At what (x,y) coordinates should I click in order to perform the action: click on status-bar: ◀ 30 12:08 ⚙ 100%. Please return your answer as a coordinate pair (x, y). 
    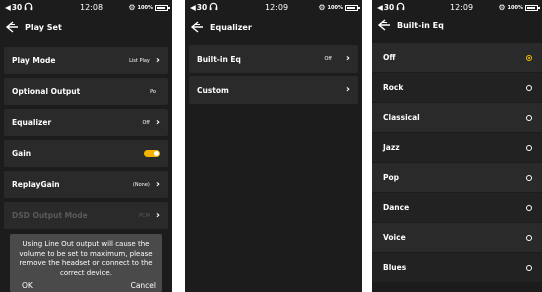
    Looking at the image, I should click on (86, 7).